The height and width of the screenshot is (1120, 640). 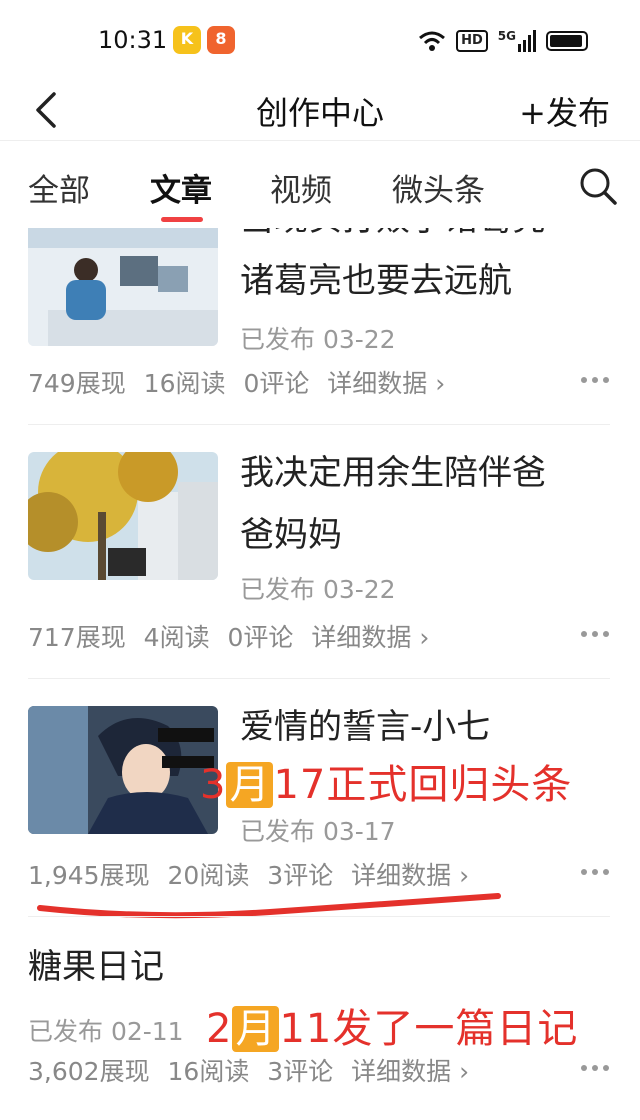 What do you see at coordinates (550, 185) in the screenshot?
I see `tab-overflow-fade` at bounding box center [550, 185].